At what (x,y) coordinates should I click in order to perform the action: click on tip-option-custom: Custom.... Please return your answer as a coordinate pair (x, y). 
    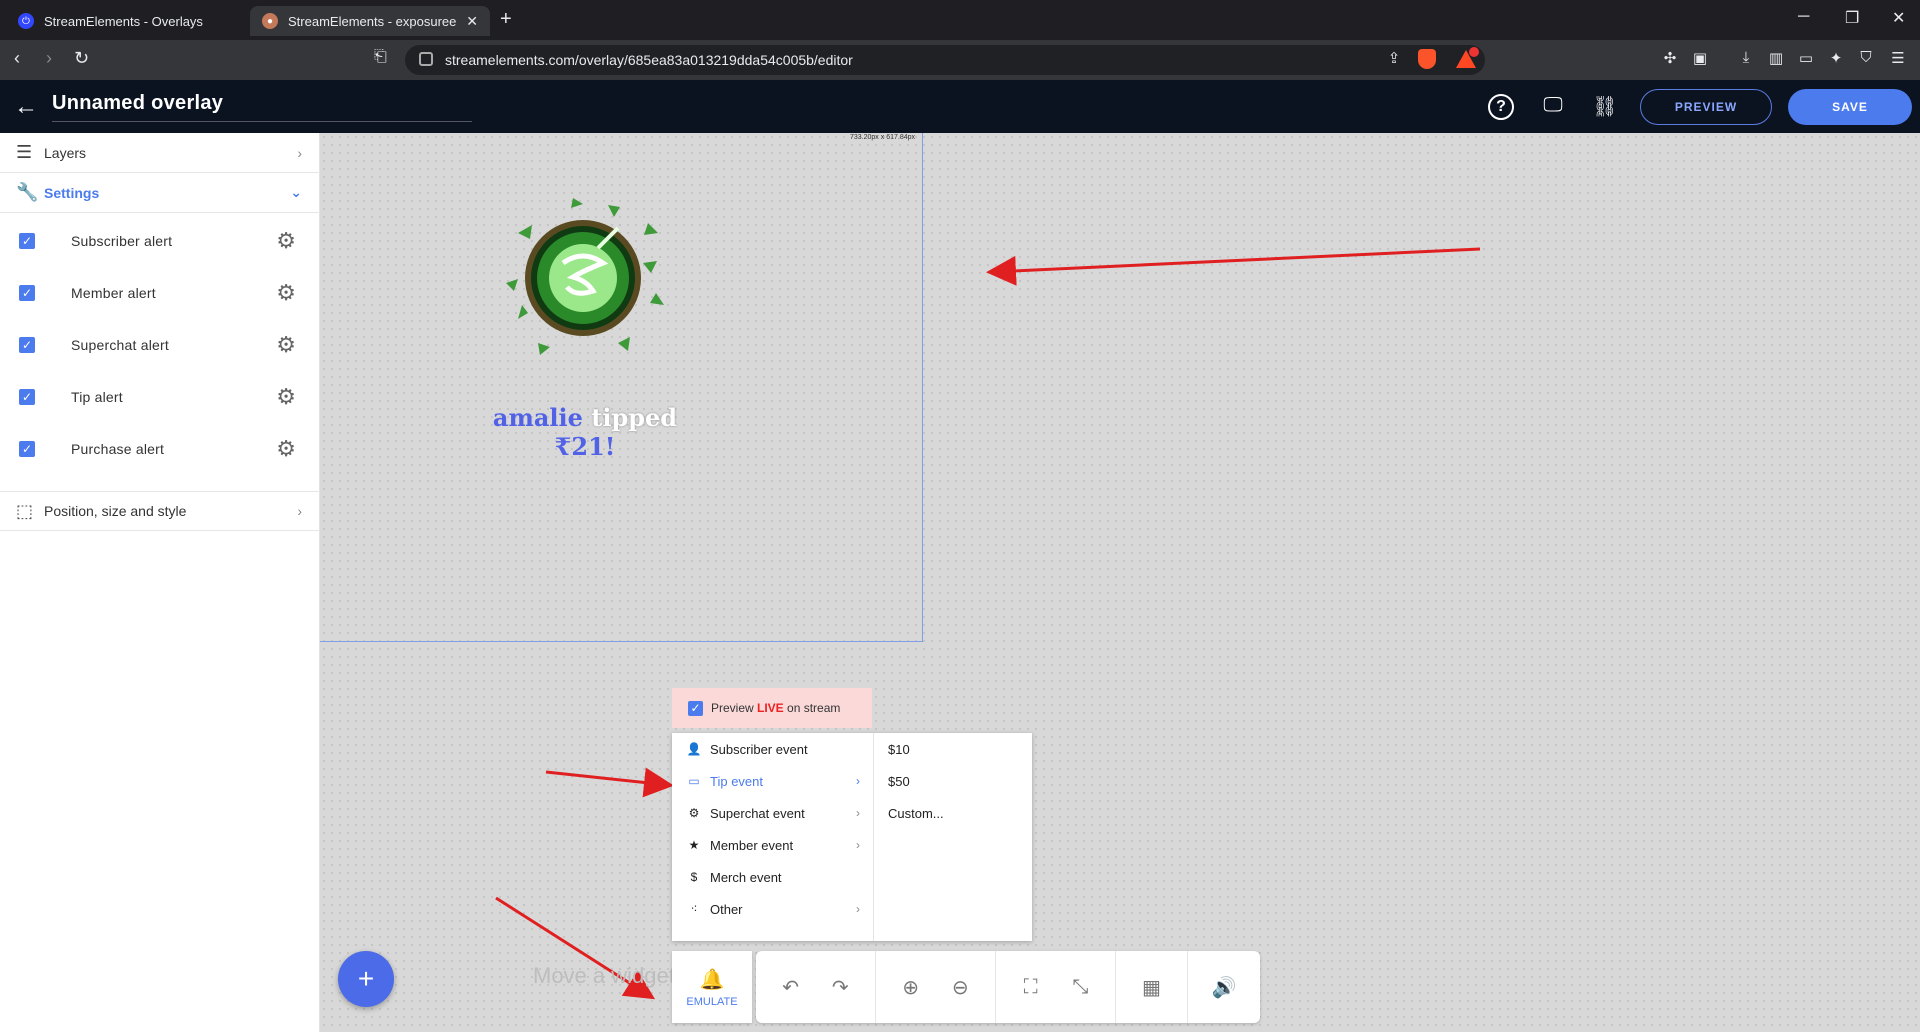
    Looking at the image, I should click on (916, 813).